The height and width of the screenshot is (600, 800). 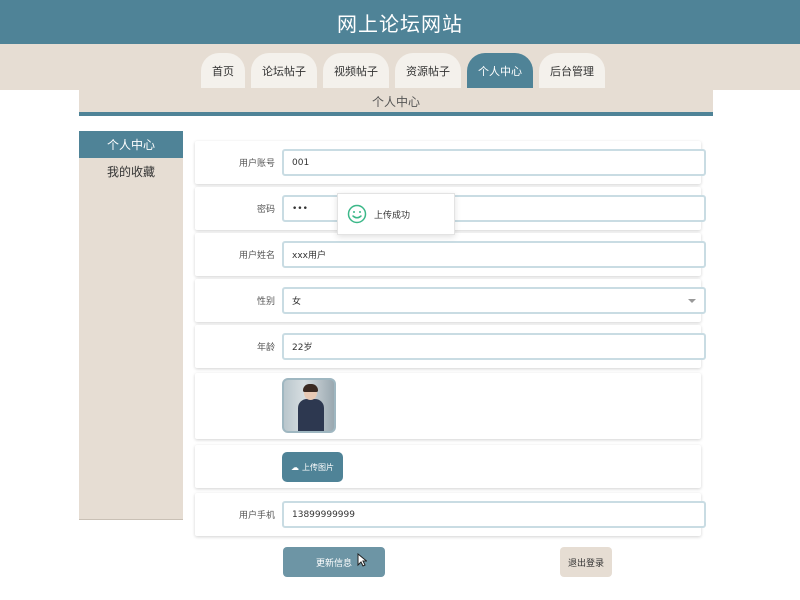 I want to click on form-row-age: 年龄, so click(x=450, y=346).